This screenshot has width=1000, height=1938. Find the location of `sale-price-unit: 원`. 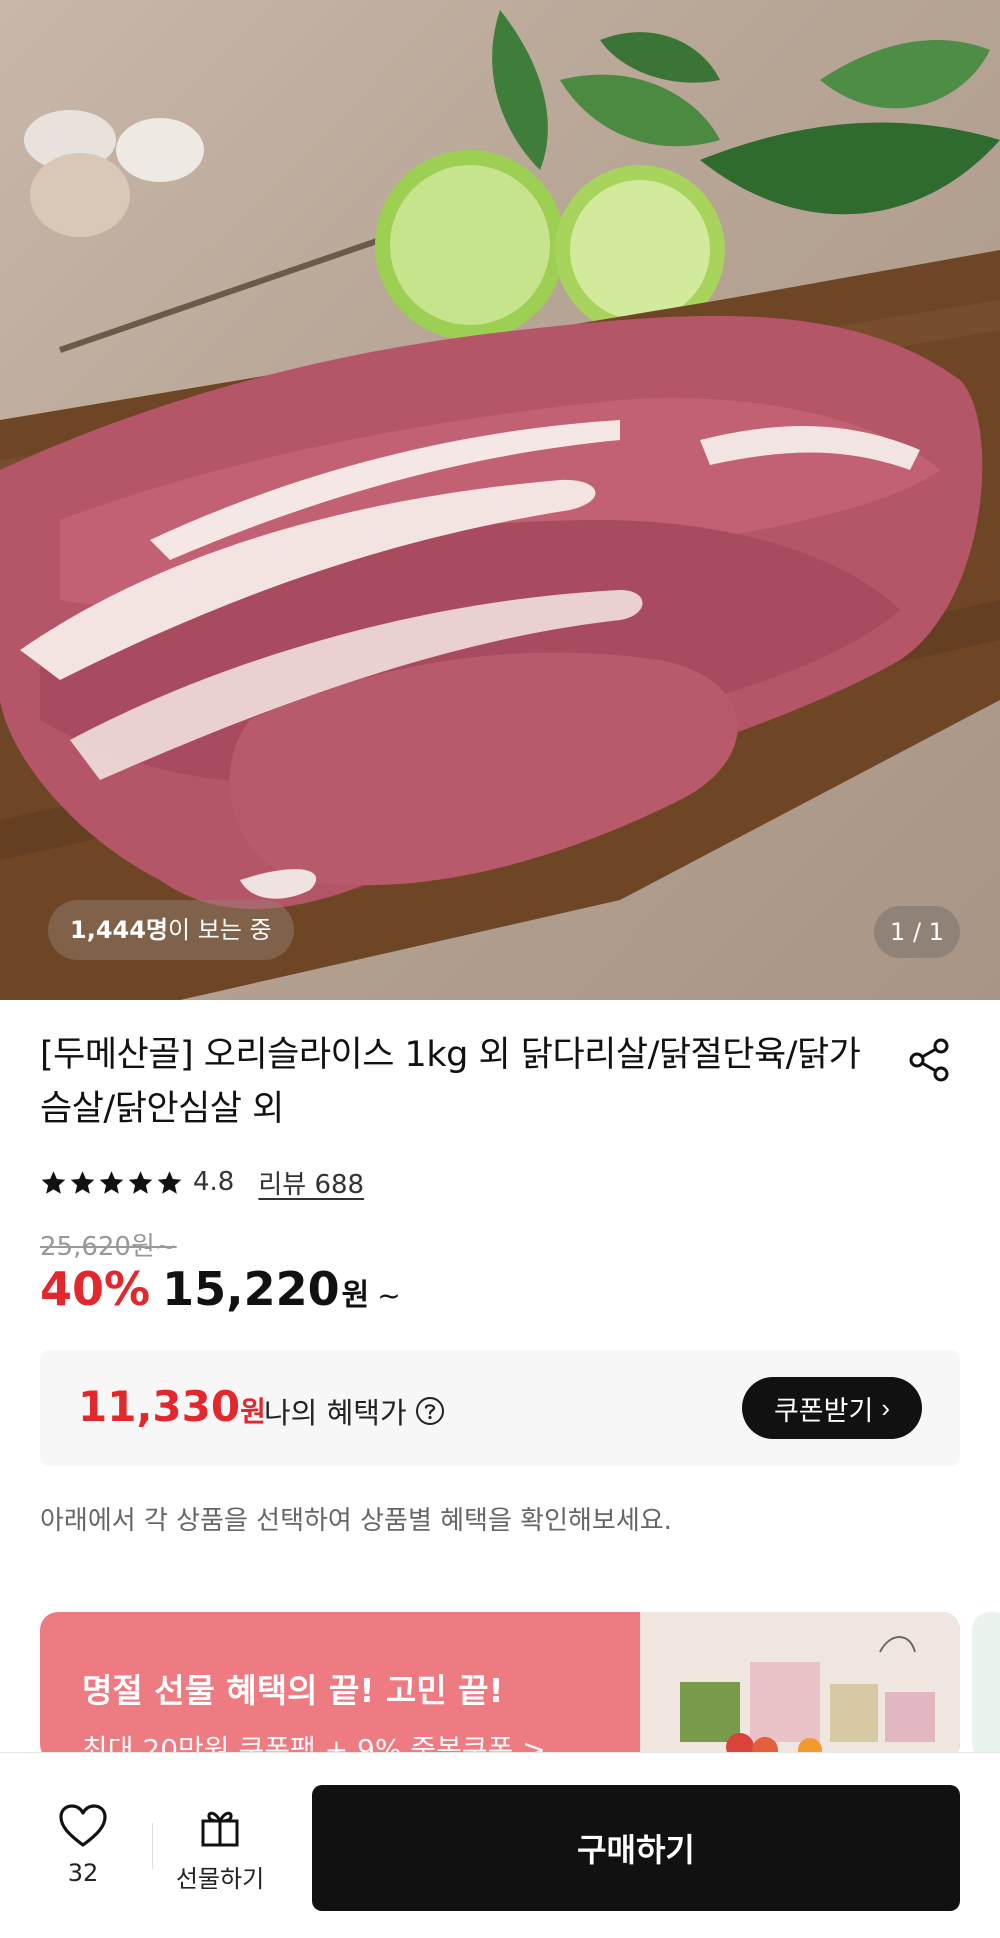

sale-price-unit: 원 is located at coordinates (355, 1295).